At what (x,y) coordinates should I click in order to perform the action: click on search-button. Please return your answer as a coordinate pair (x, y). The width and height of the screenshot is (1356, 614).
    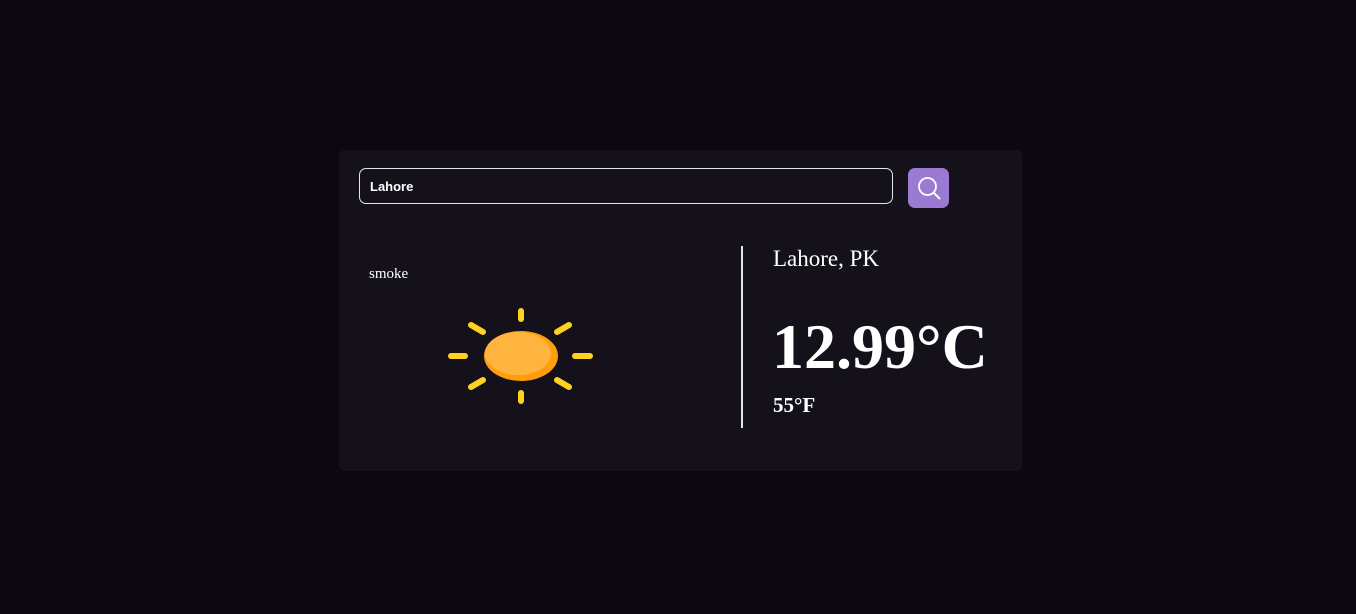
    Looking at the image, I should click on (928, 188).